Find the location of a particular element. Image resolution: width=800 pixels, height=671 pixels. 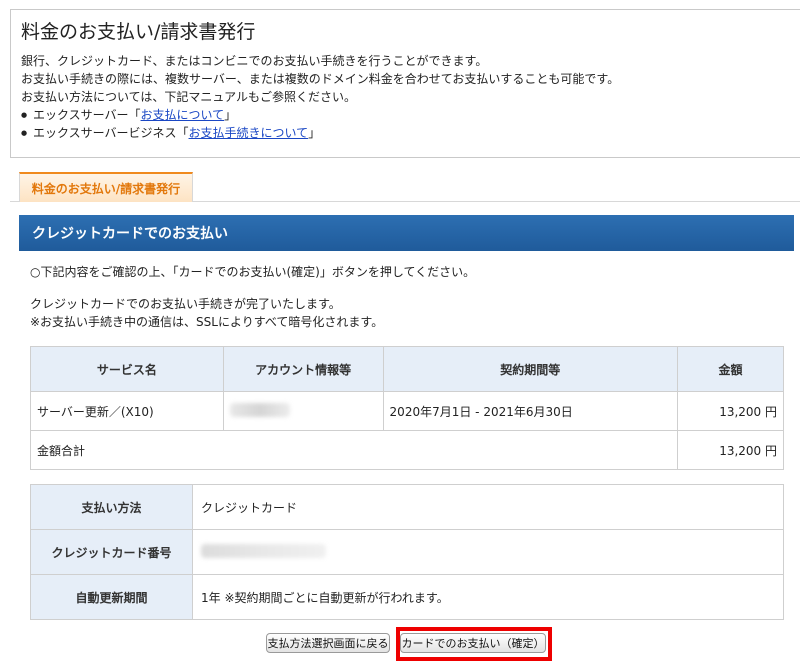

page-title: 料金のお支払い/請求書発行 is located at coordinates (138, 32).